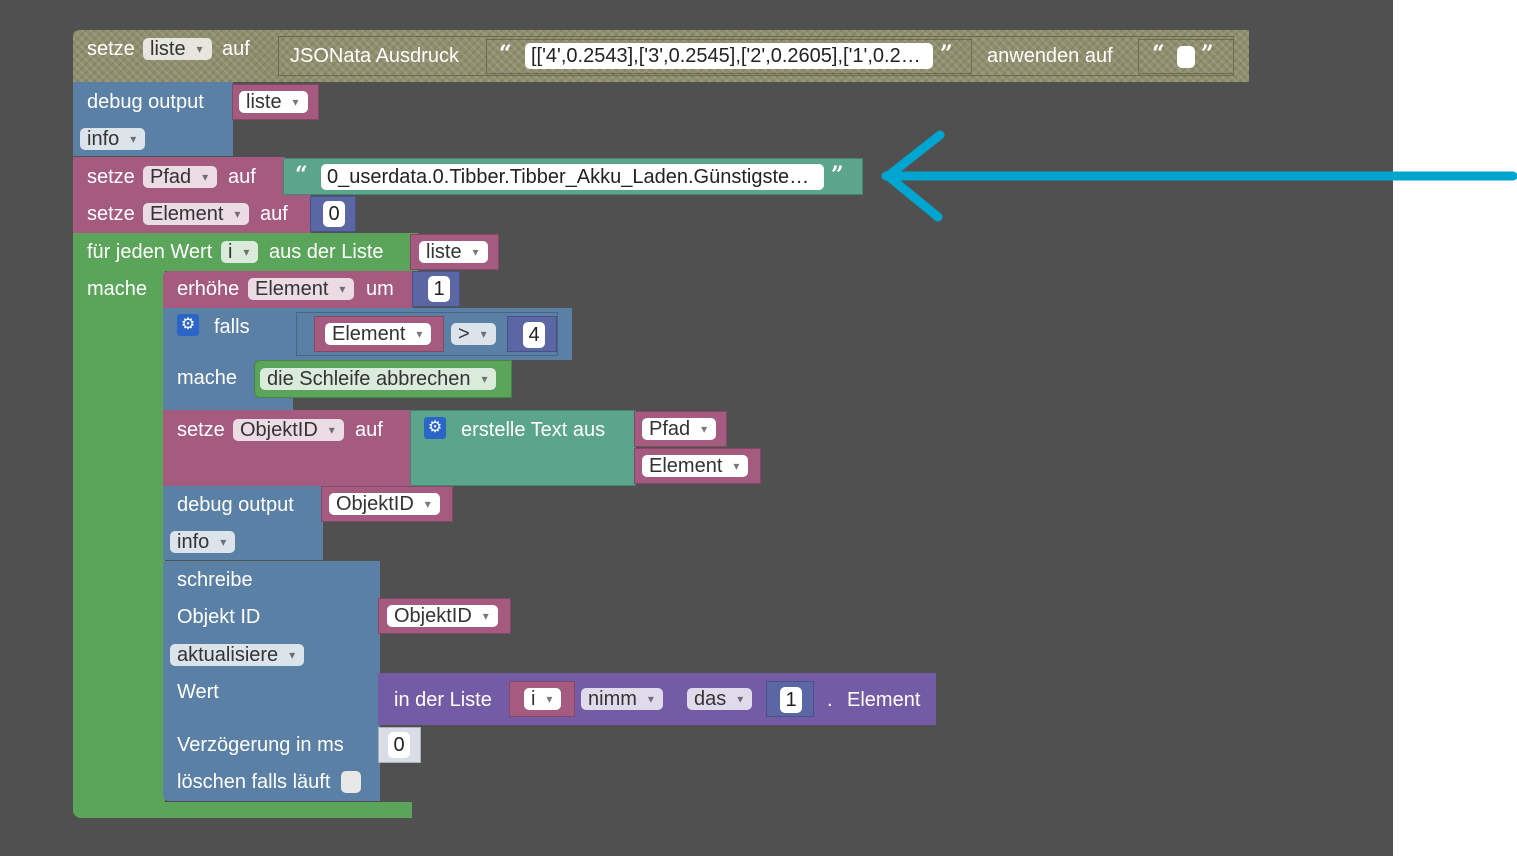 This screenshot has height=856, width=1517. Describe the element at coordinates (326, 252) in the screenshot. I see `loop-label-2: aus der Liste` at that location.